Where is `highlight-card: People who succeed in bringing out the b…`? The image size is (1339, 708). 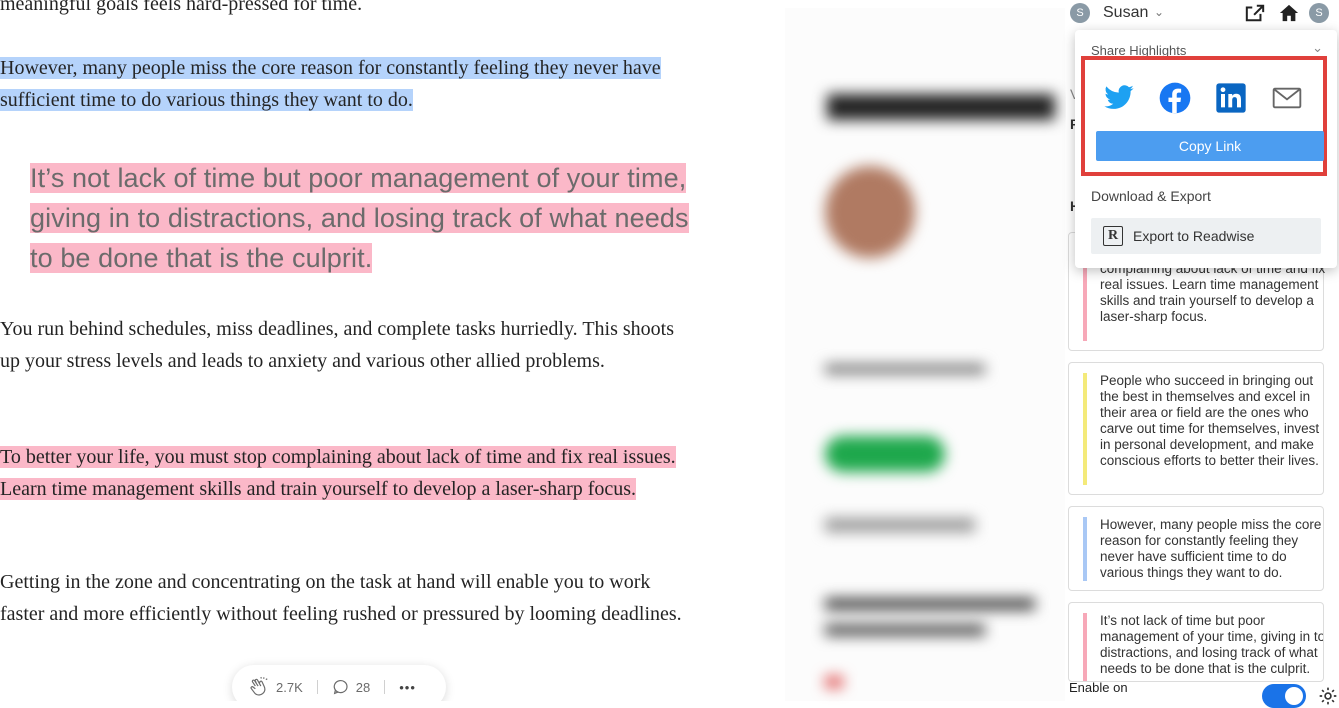 highlight-card: People who succeed in bringing out the b… is located at coordinates (1196, 428).